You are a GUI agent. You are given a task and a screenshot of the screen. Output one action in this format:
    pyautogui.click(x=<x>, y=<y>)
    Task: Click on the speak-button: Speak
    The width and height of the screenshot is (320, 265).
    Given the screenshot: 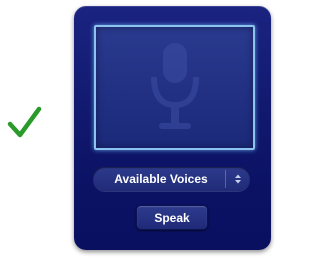 What is the action you would take?
    pyautogui.click(x=172, y=217)
    